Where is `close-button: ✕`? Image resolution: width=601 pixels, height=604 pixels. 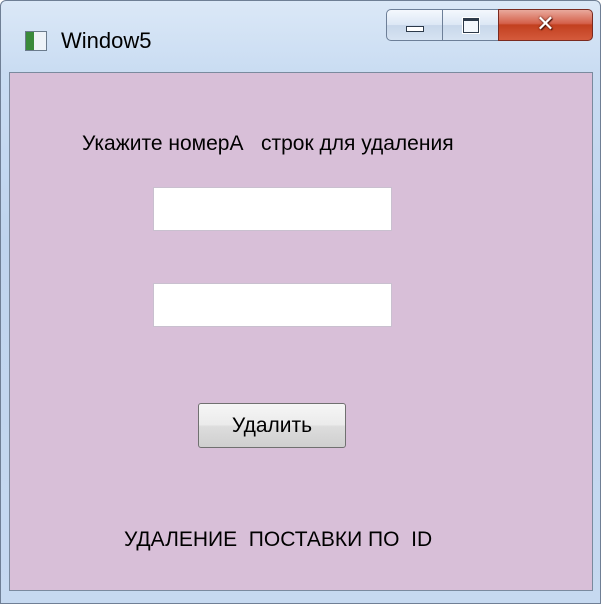 close-button: ✕ is located at coordinates (545, 25).